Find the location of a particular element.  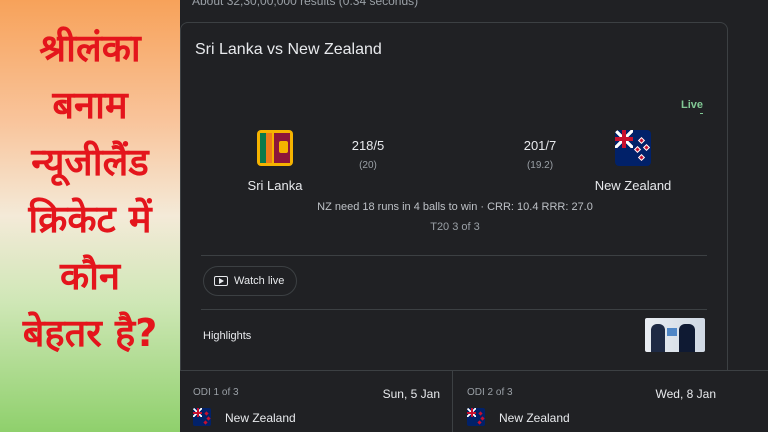

match-label: ODI 1 of 3 is located at coordinates (216, 392).